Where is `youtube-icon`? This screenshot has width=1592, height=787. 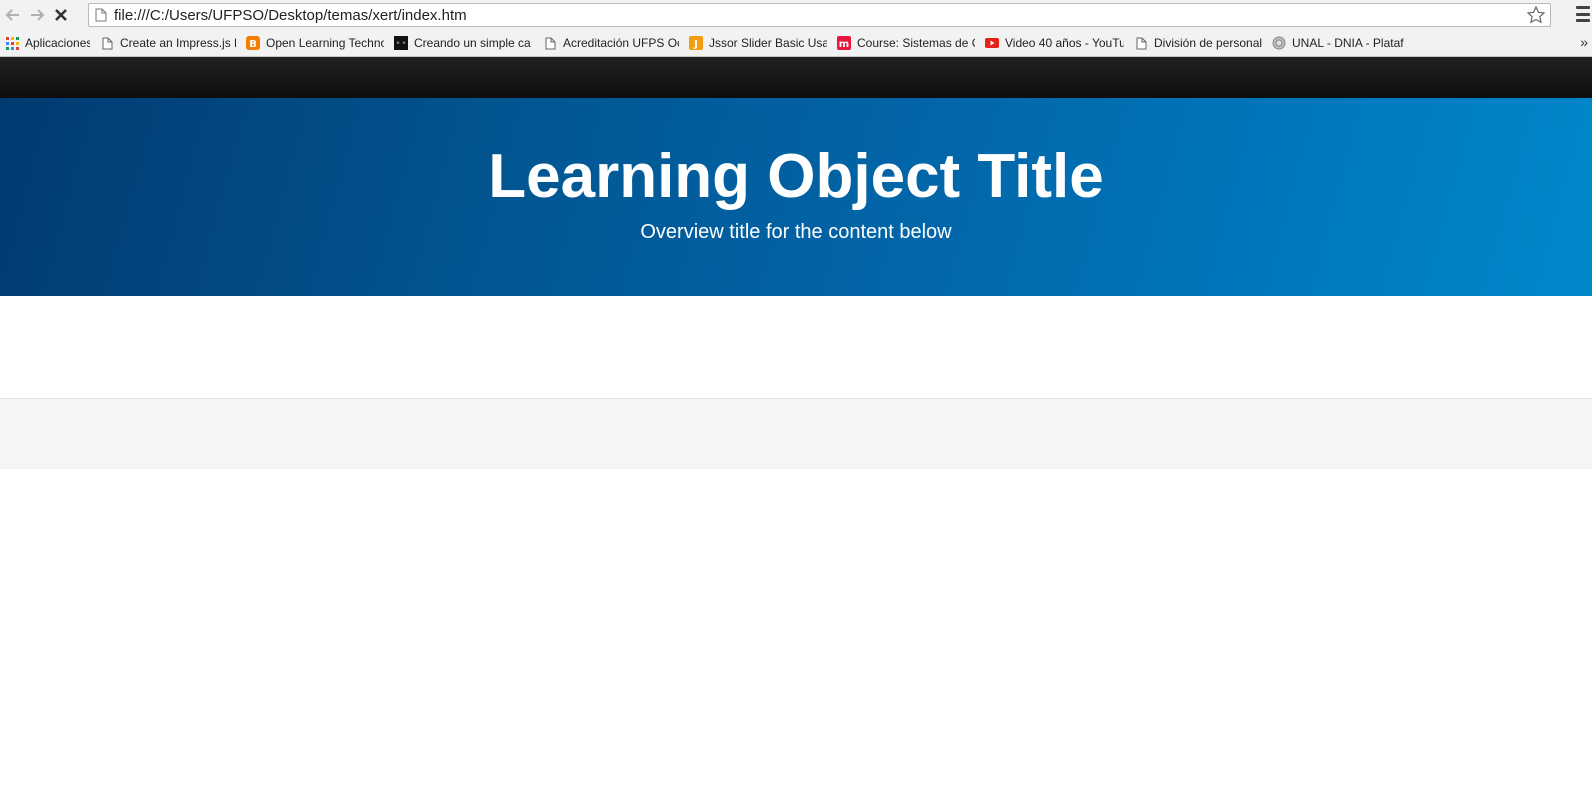
youtube-icon is located at coordinates (992, 43).